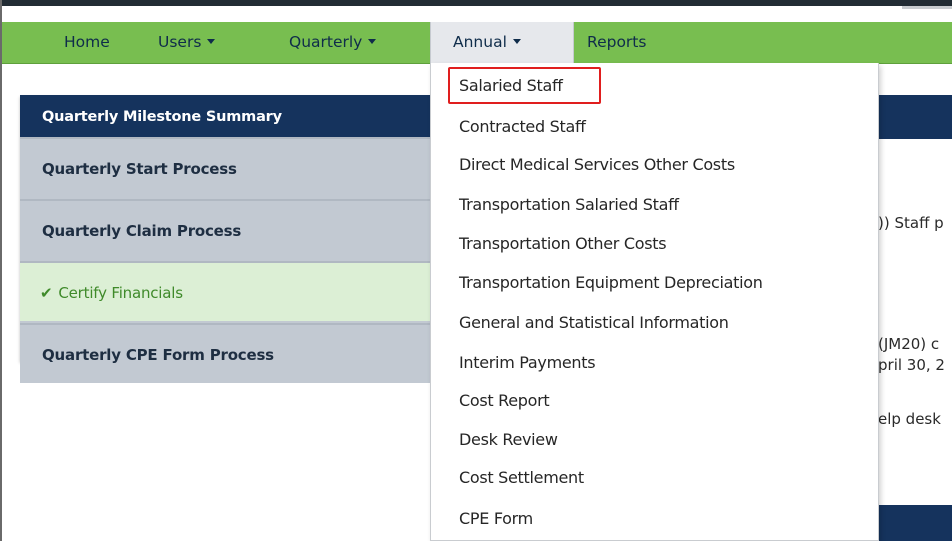  What do you see at coordinates (120, 293) in the screenshot?
I see `milestone-label: Certify Financials` at bounding box center [120, 293].